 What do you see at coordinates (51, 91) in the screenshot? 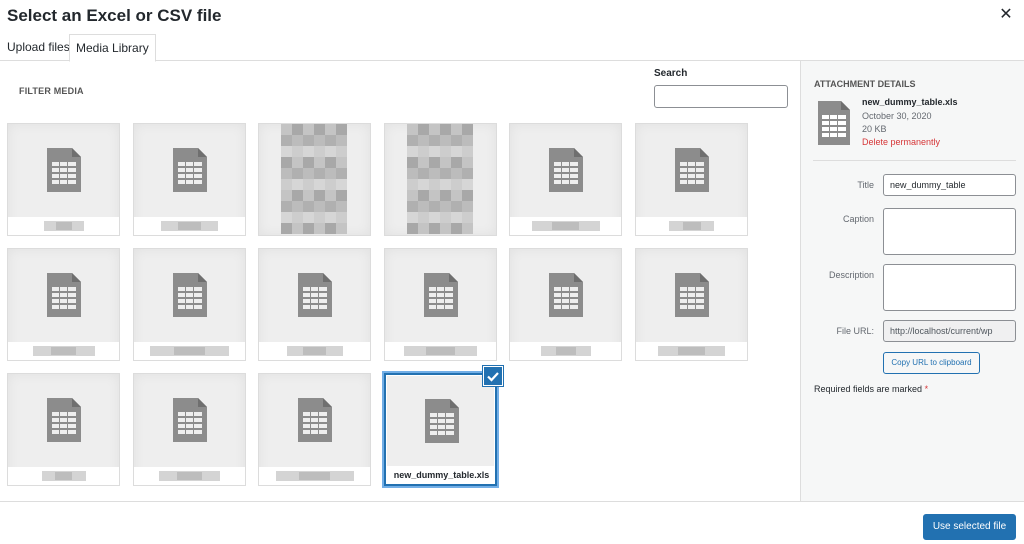
I see `filter-media-label: FILTER MEDIA` at bounding box center [51, 91].